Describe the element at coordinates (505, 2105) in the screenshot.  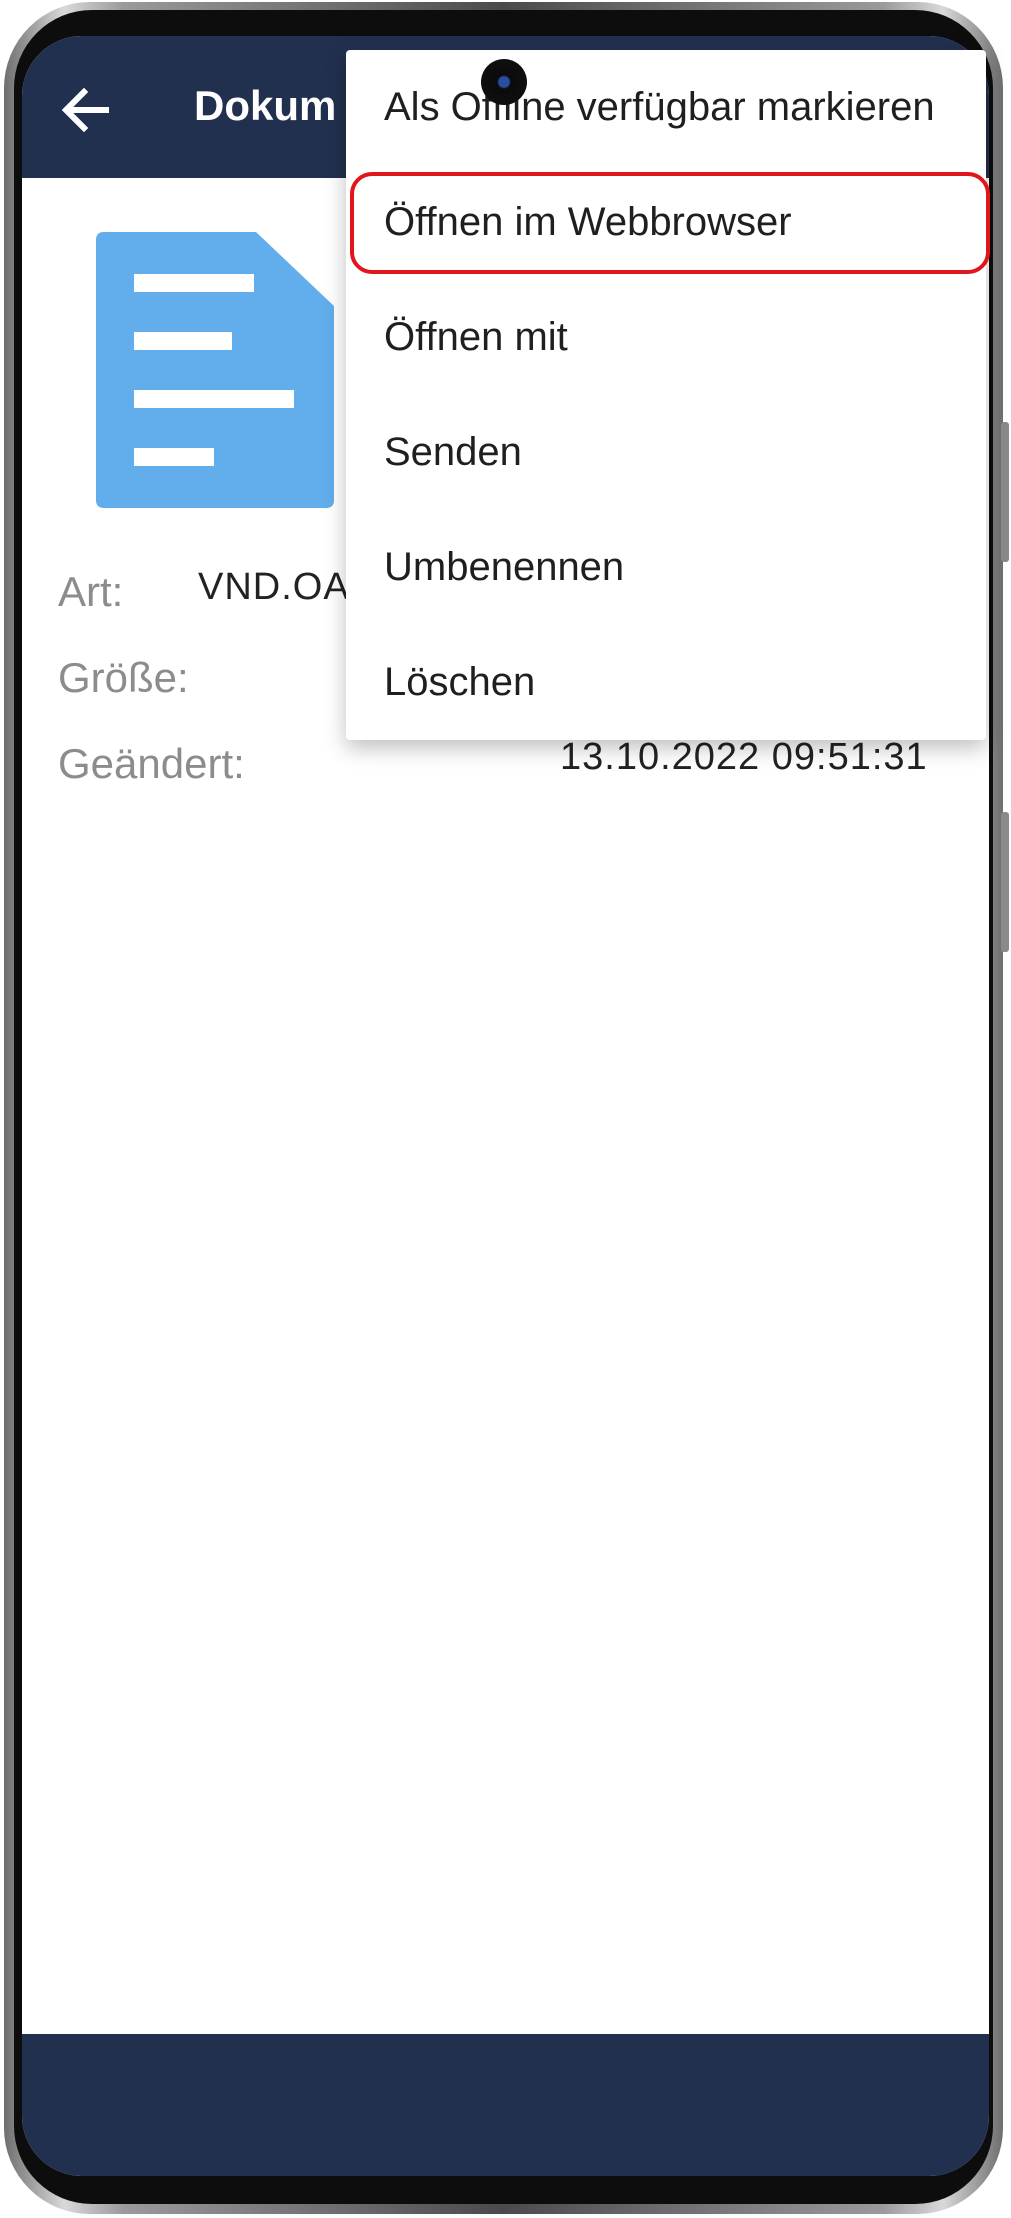
I see `bottom-navigation-bar` at that location.